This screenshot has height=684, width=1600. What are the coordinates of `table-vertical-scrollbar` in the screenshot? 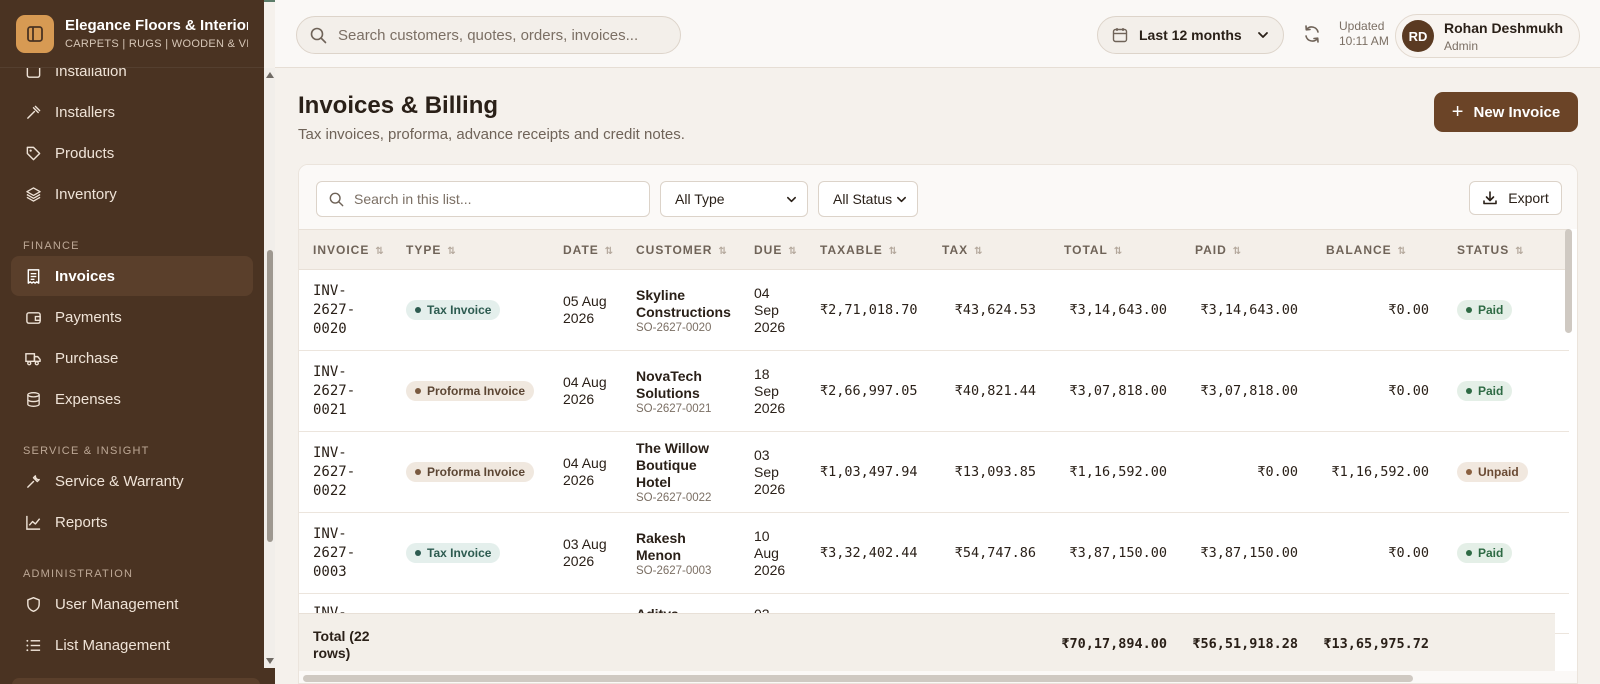 It's located at (1568, 449).